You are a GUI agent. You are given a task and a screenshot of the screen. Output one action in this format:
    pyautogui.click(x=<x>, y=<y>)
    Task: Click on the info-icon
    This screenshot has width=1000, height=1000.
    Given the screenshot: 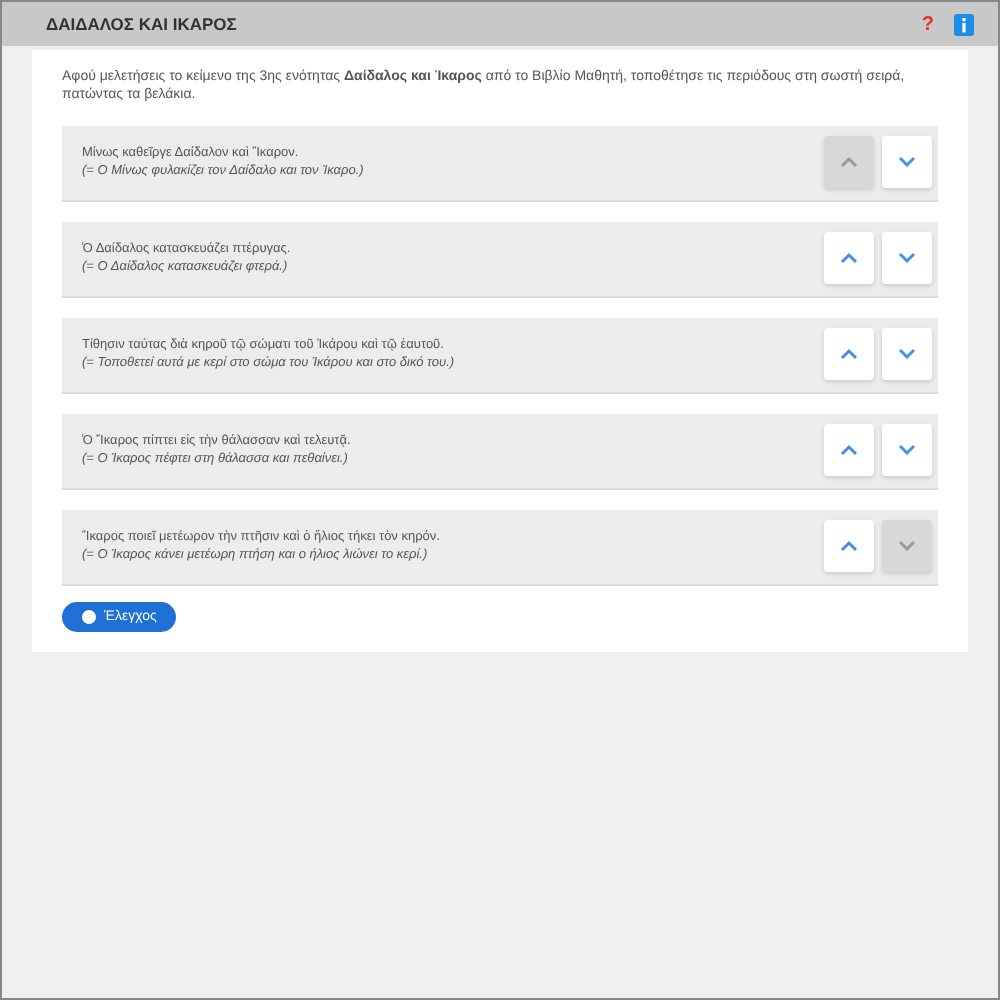 What is the action you would take?
    pyautogui.click(x=964, y=24)
    